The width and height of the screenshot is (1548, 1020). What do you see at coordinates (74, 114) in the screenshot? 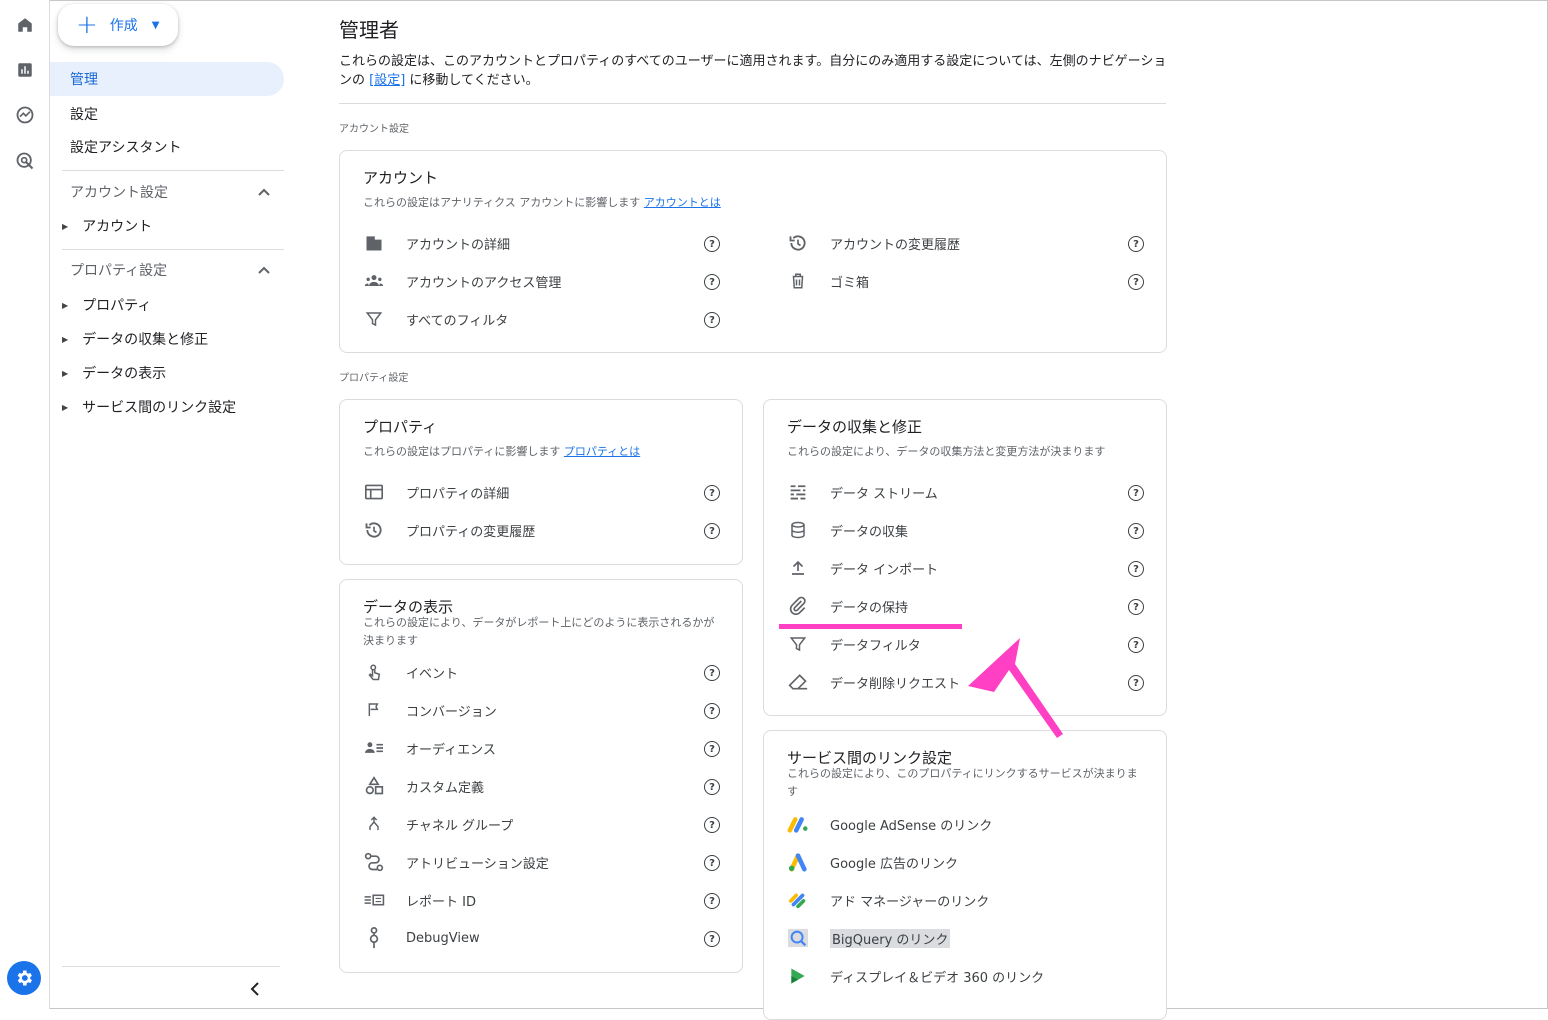
I see `nav-item-settings: 設定` at bounding box center [74, 114].